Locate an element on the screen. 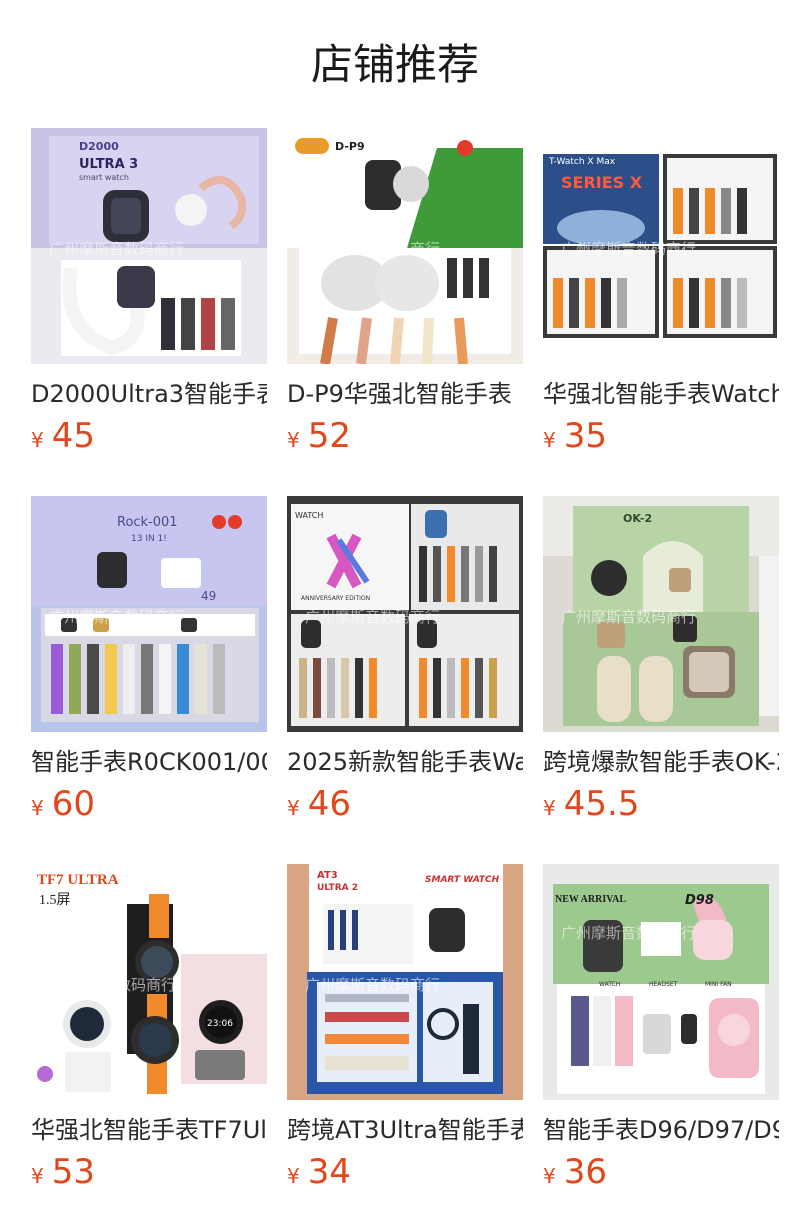 The height and width of the screenshot is (1232, 790). product-name: 2025新款智能手表Watch is located at coordinates (405, 762).